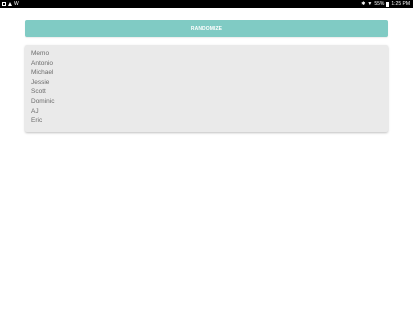 The image size is (413, 310). Describe the element at coordinates (206, 28) in the screenshot. I see `randomize-button: RANDOMIZE` at that location.